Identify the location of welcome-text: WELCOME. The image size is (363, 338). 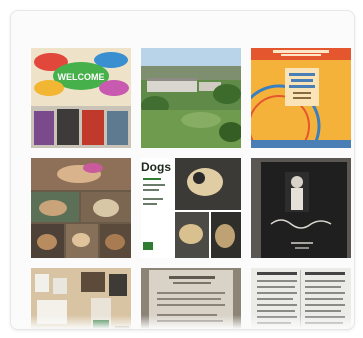
(81, 77).